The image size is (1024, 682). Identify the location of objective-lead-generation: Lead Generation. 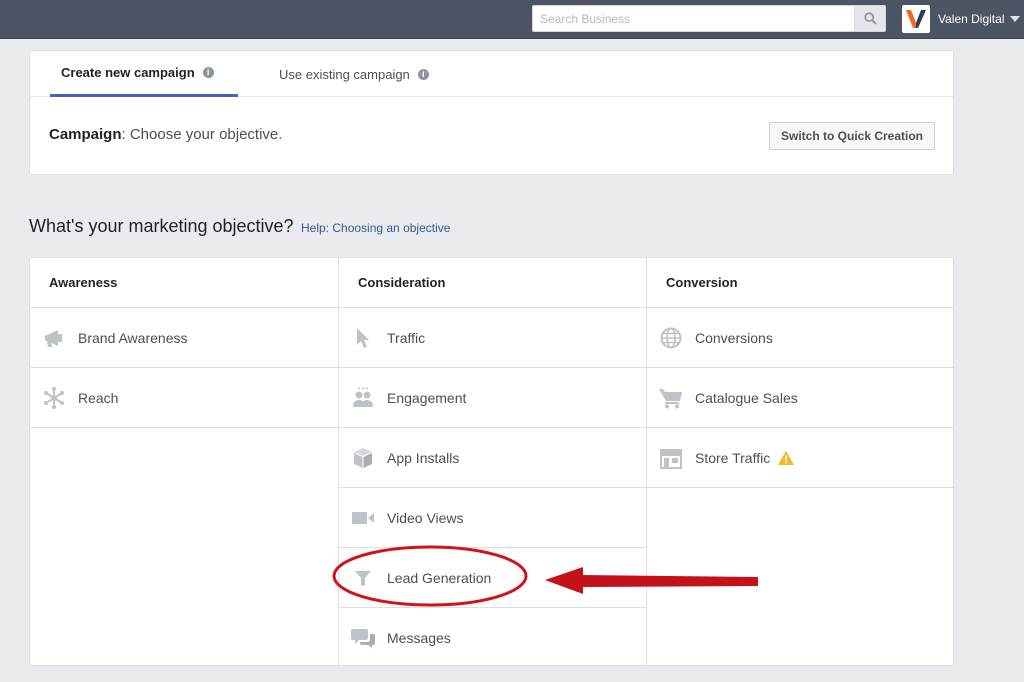
(492, 578).